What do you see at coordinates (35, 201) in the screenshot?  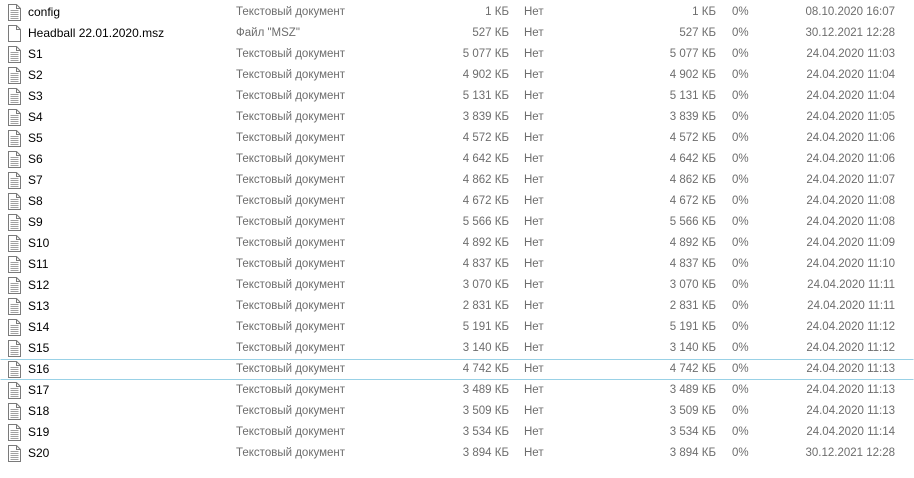 I see `file-name: S8` at bounding box center [35, 201].